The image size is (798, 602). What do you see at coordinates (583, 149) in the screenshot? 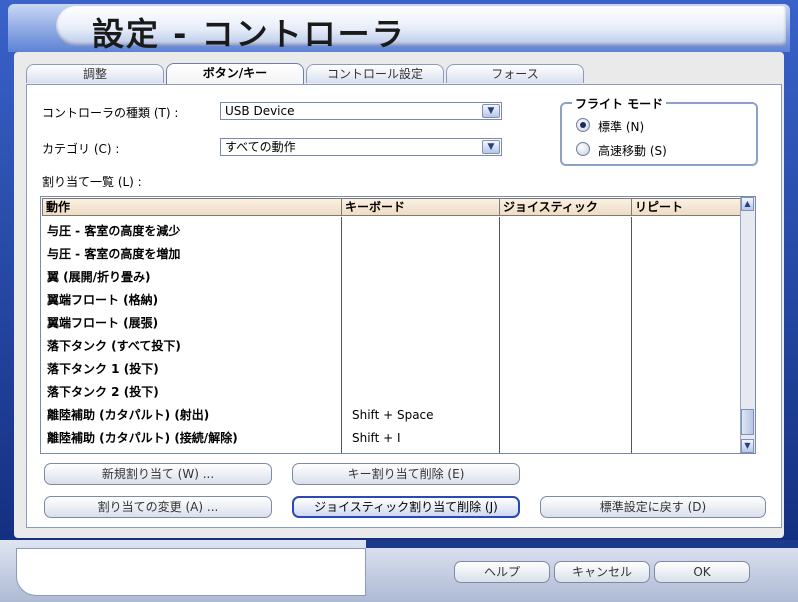
I see `radio-fast-travel` at bounding box center [583, 149].